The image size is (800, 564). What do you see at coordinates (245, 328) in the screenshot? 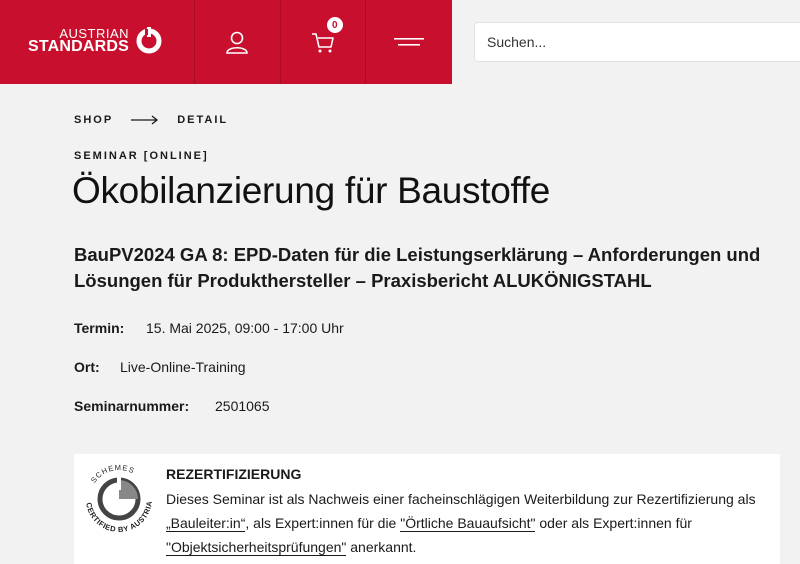
I see `date-value: 15. Mai 2025, 09:00 - 17:00 Uhr` at bounding box center [245, 328].